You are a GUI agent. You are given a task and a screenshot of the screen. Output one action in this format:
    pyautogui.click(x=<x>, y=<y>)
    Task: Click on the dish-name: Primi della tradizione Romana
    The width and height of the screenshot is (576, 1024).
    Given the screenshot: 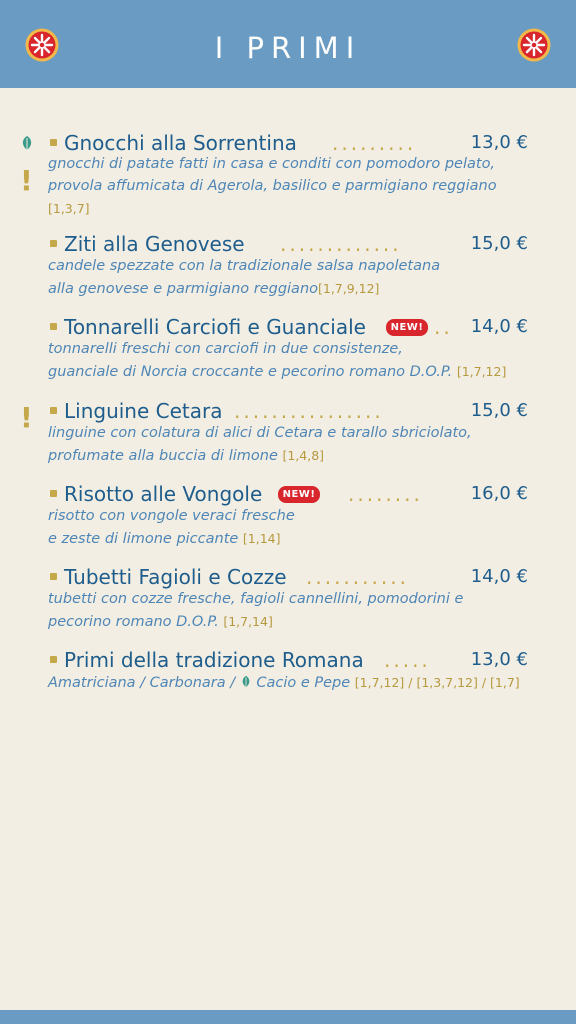 What is the action you would take?
    pyautogui.click(x=214, y=660)
    